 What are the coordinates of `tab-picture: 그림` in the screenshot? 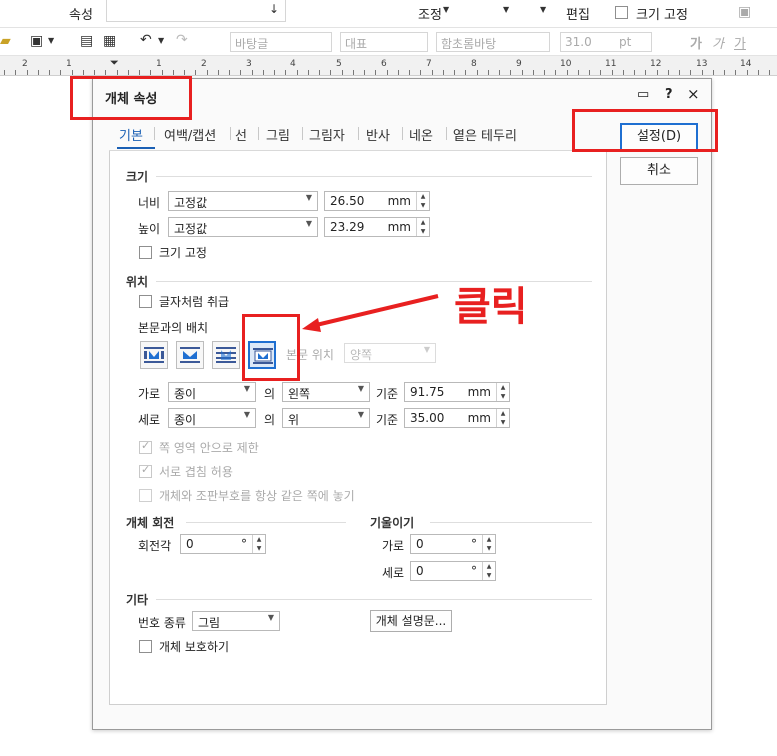 It's located at (278, 134).